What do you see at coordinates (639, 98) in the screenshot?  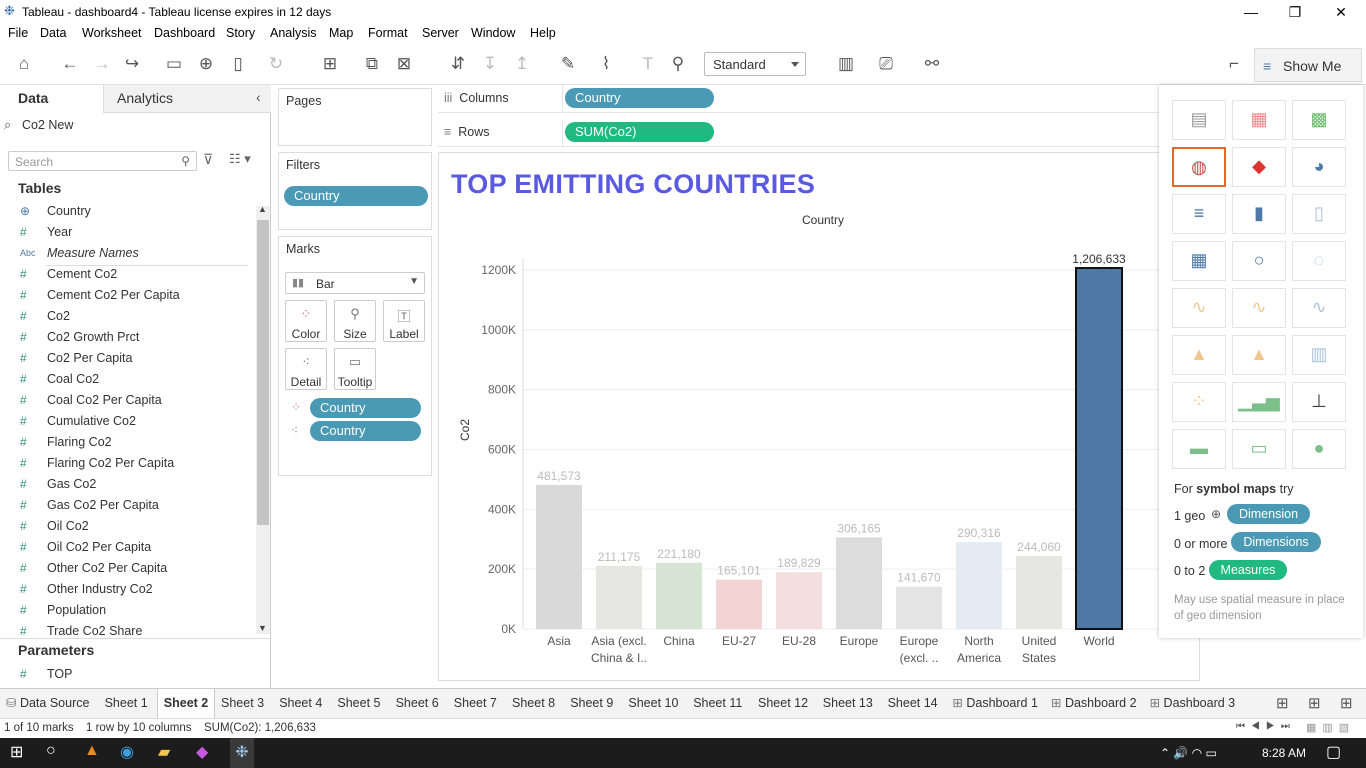 I see `columns-pill-country: Country` at bounding box center [639, 98].